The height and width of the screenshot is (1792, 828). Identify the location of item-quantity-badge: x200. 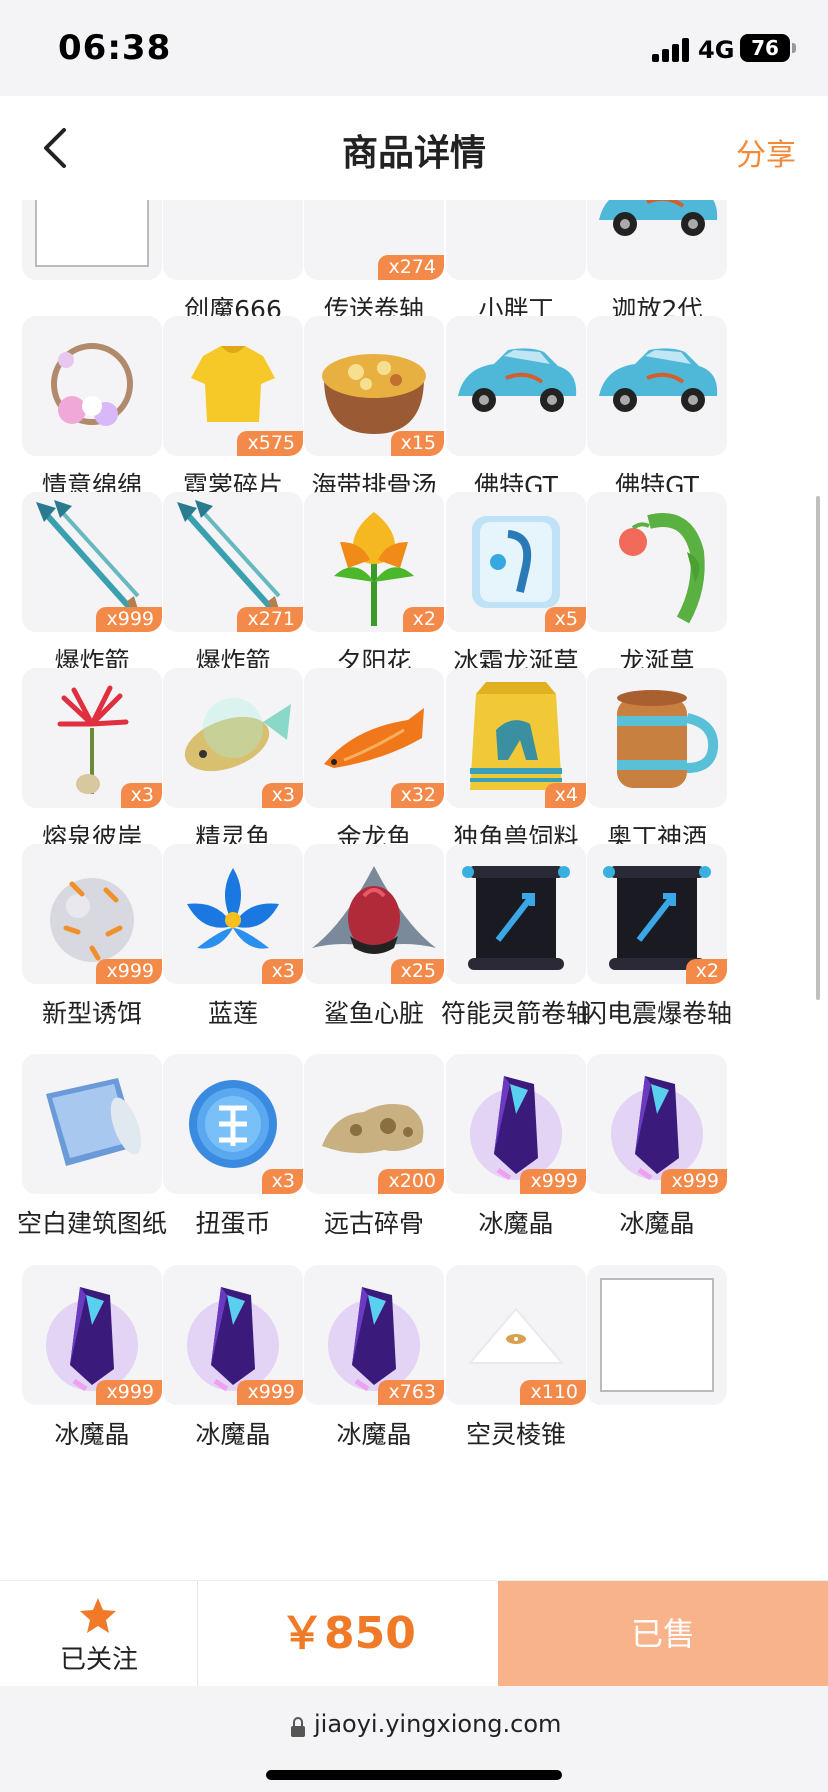
(411, 1181).